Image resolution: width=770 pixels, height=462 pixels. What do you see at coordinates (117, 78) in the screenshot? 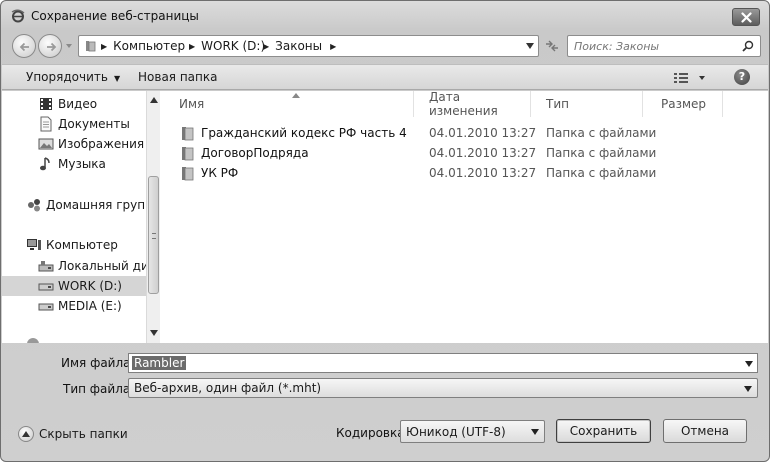
I see `chevron-down-icon: ▼` at bounding box center [117, 78].